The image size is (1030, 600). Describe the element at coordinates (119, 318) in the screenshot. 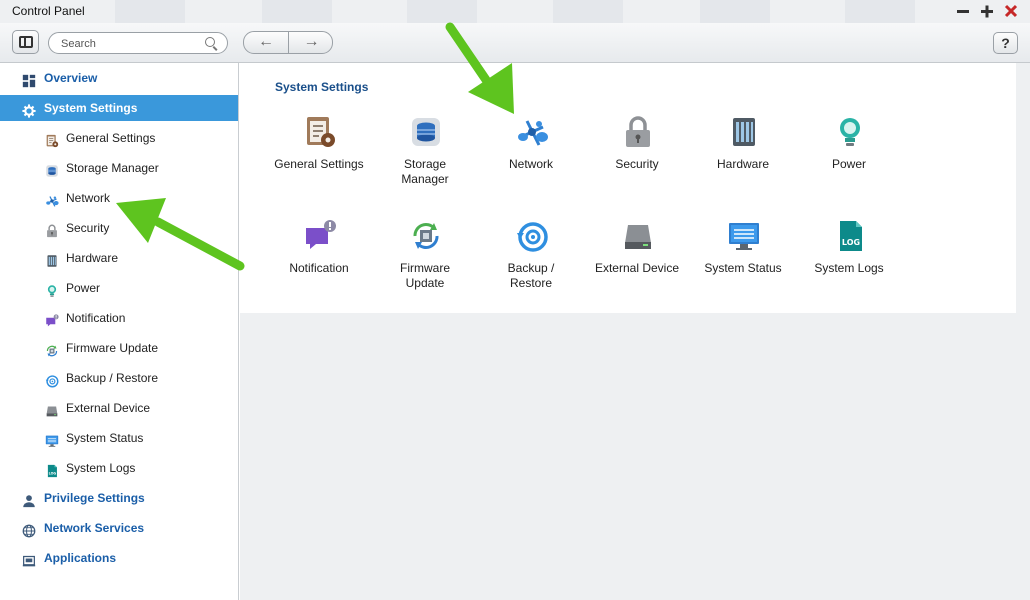

I see `sidebar-item-notification: Notification` at that location.